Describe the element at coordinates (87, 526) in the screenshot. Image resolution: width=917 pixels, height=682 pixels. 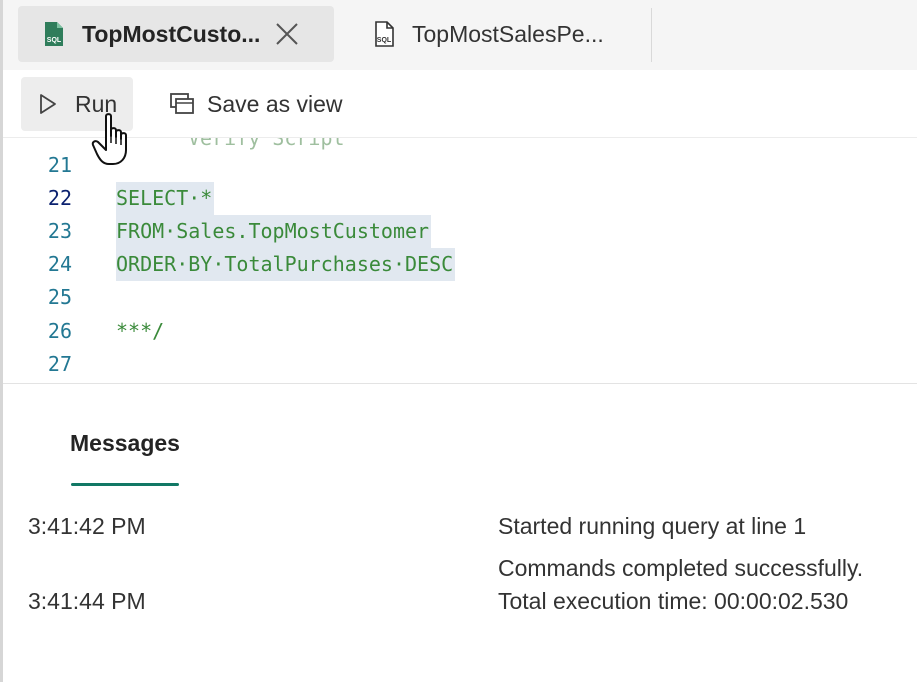
I see `message-timestamp: 3:41:42 PM` at that location.